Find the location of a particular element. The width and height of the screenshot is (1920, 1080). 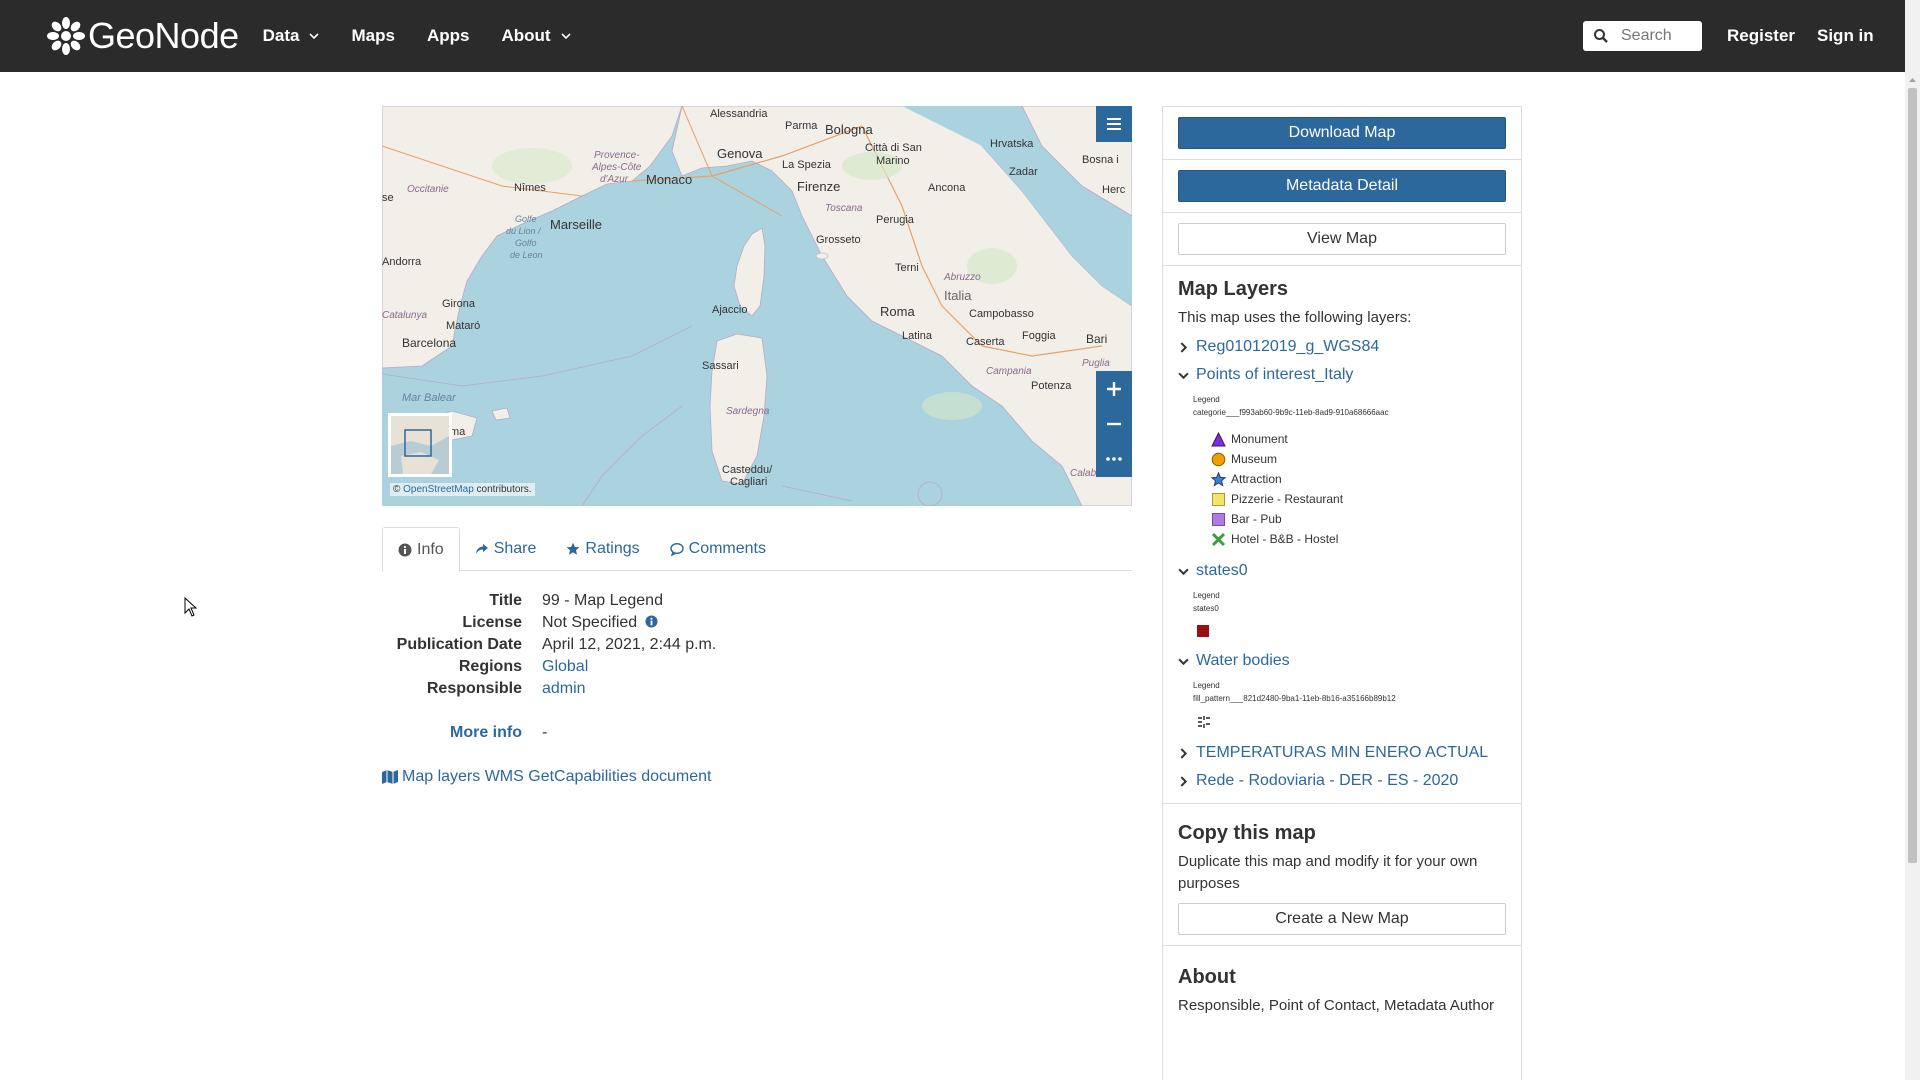

map-label: Foggia is located at coordinates (1039, 336).